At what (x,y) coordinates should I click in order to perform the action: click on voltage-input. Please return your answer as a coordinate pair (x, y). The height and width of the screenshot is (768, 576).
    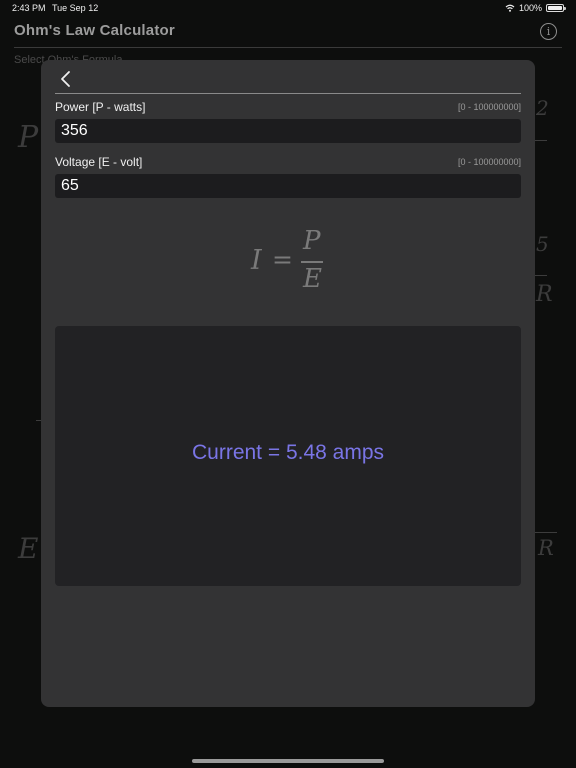
    Looking at the image, I should click on (288, 186).